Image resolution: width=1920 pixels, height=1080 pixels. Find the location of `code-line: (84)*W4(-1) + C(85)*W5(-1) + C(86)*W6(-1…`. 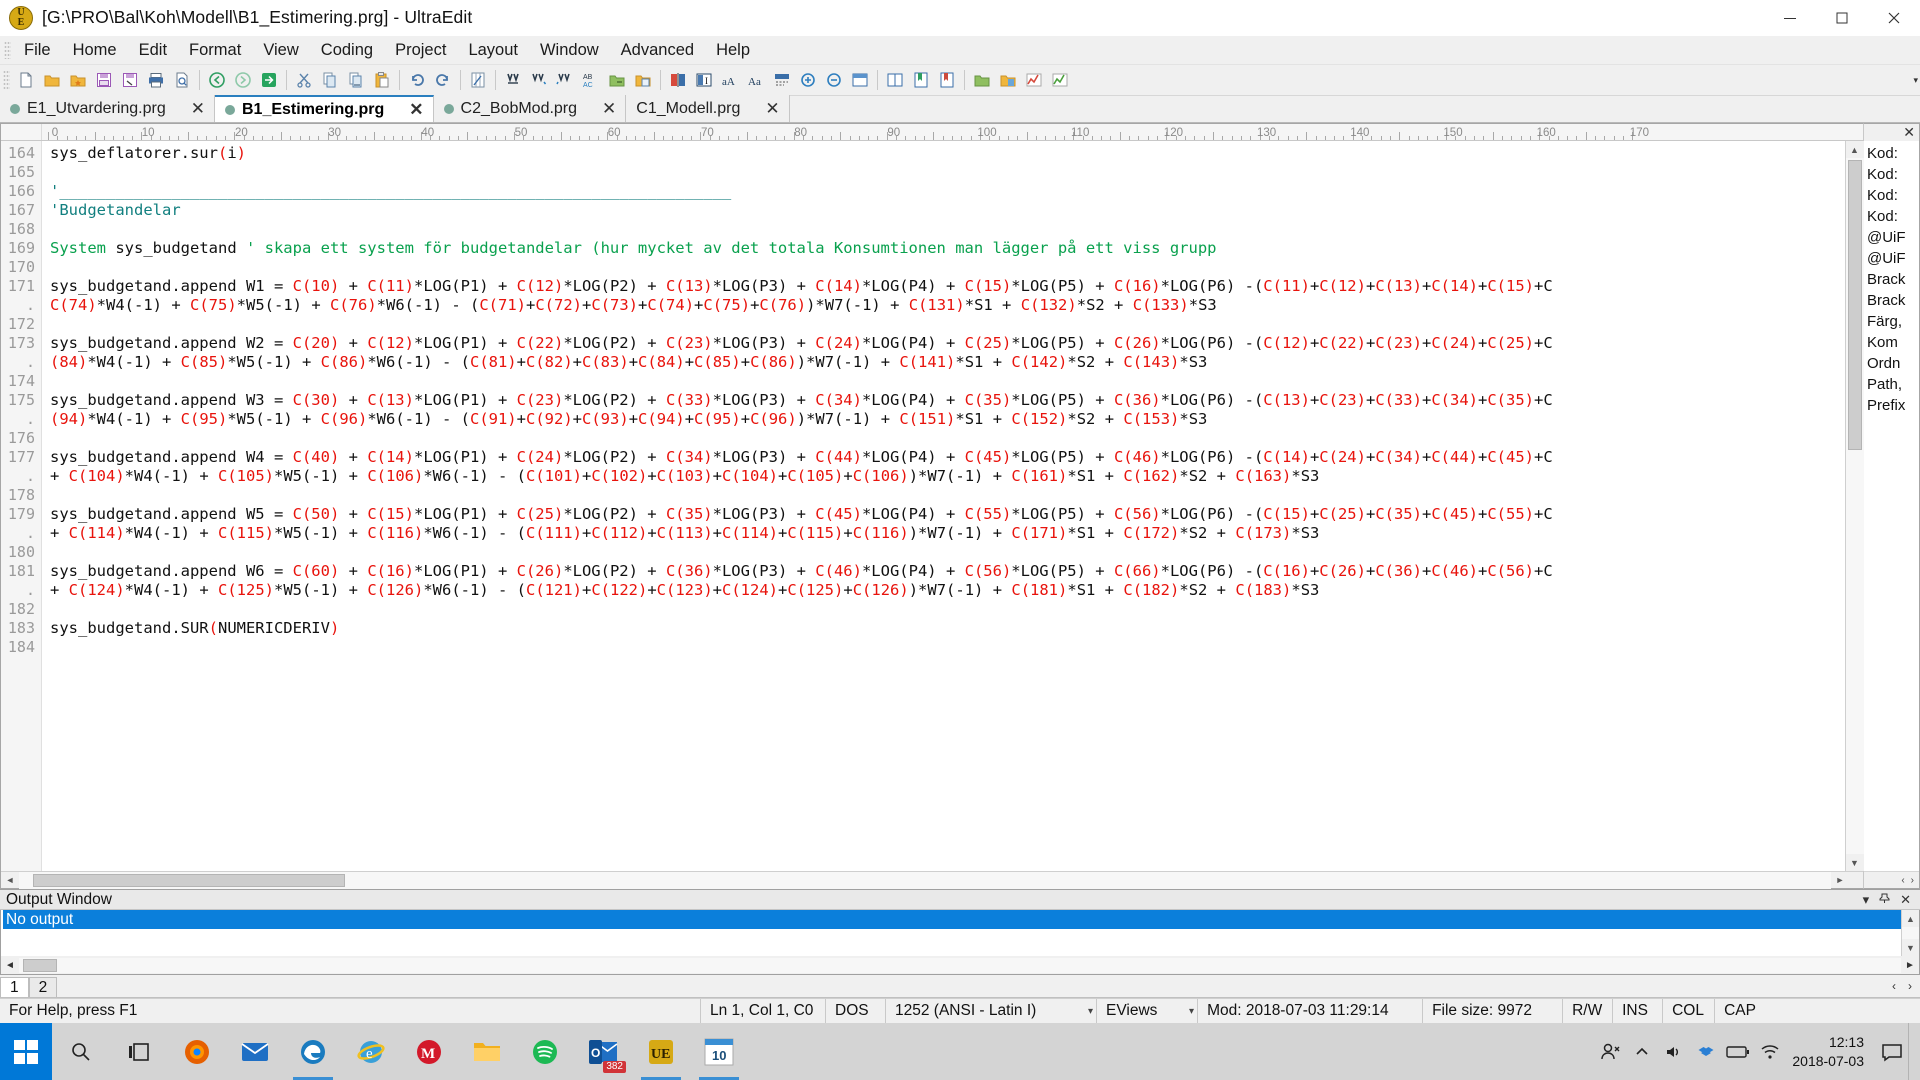

code-line: (84)*W4(-1) + C(85)*W5(-1) + C(86)*W6(-1… is located at coordinates (947, 362).